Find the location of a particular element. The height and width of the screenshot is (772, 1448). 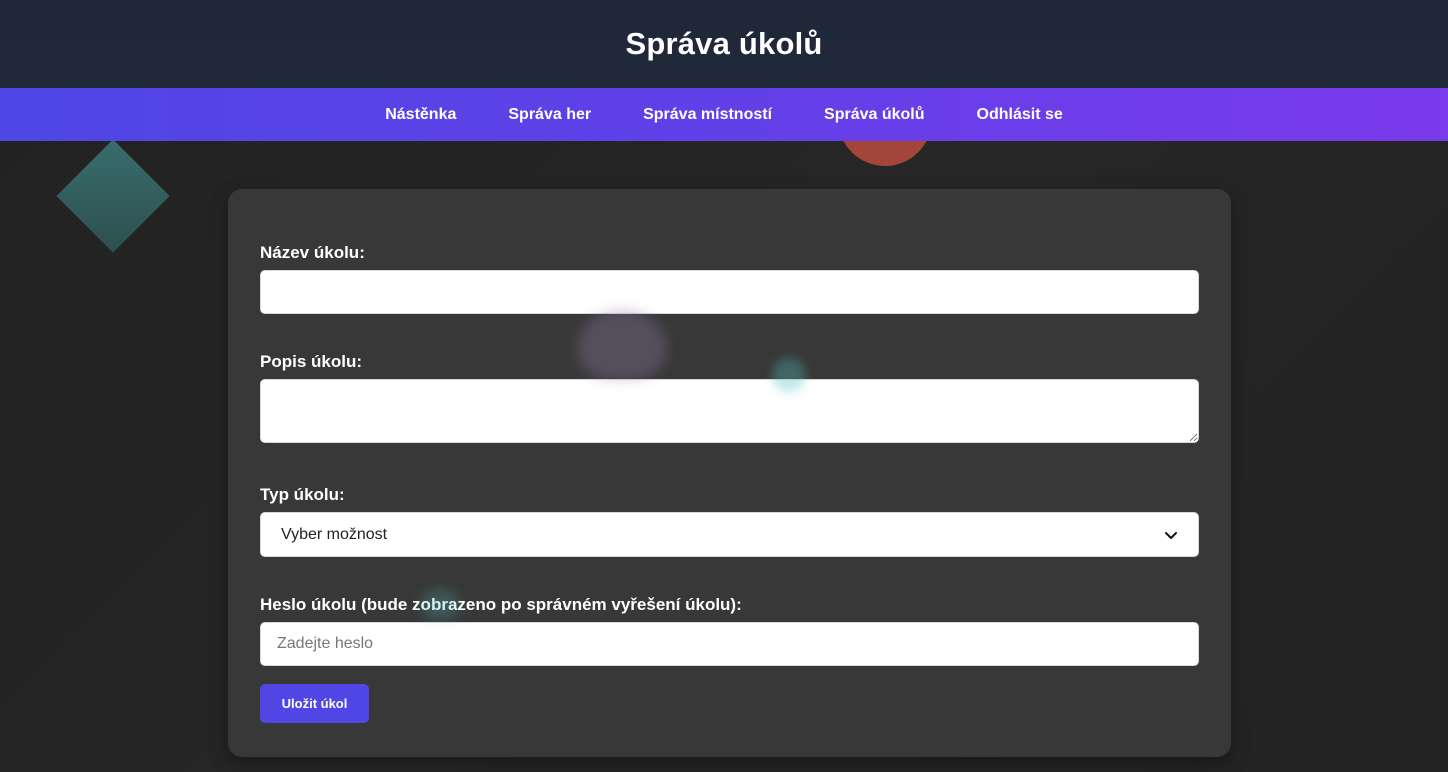

nav-item-tasks: Správa úkolů is located at coordinates (874, 115).